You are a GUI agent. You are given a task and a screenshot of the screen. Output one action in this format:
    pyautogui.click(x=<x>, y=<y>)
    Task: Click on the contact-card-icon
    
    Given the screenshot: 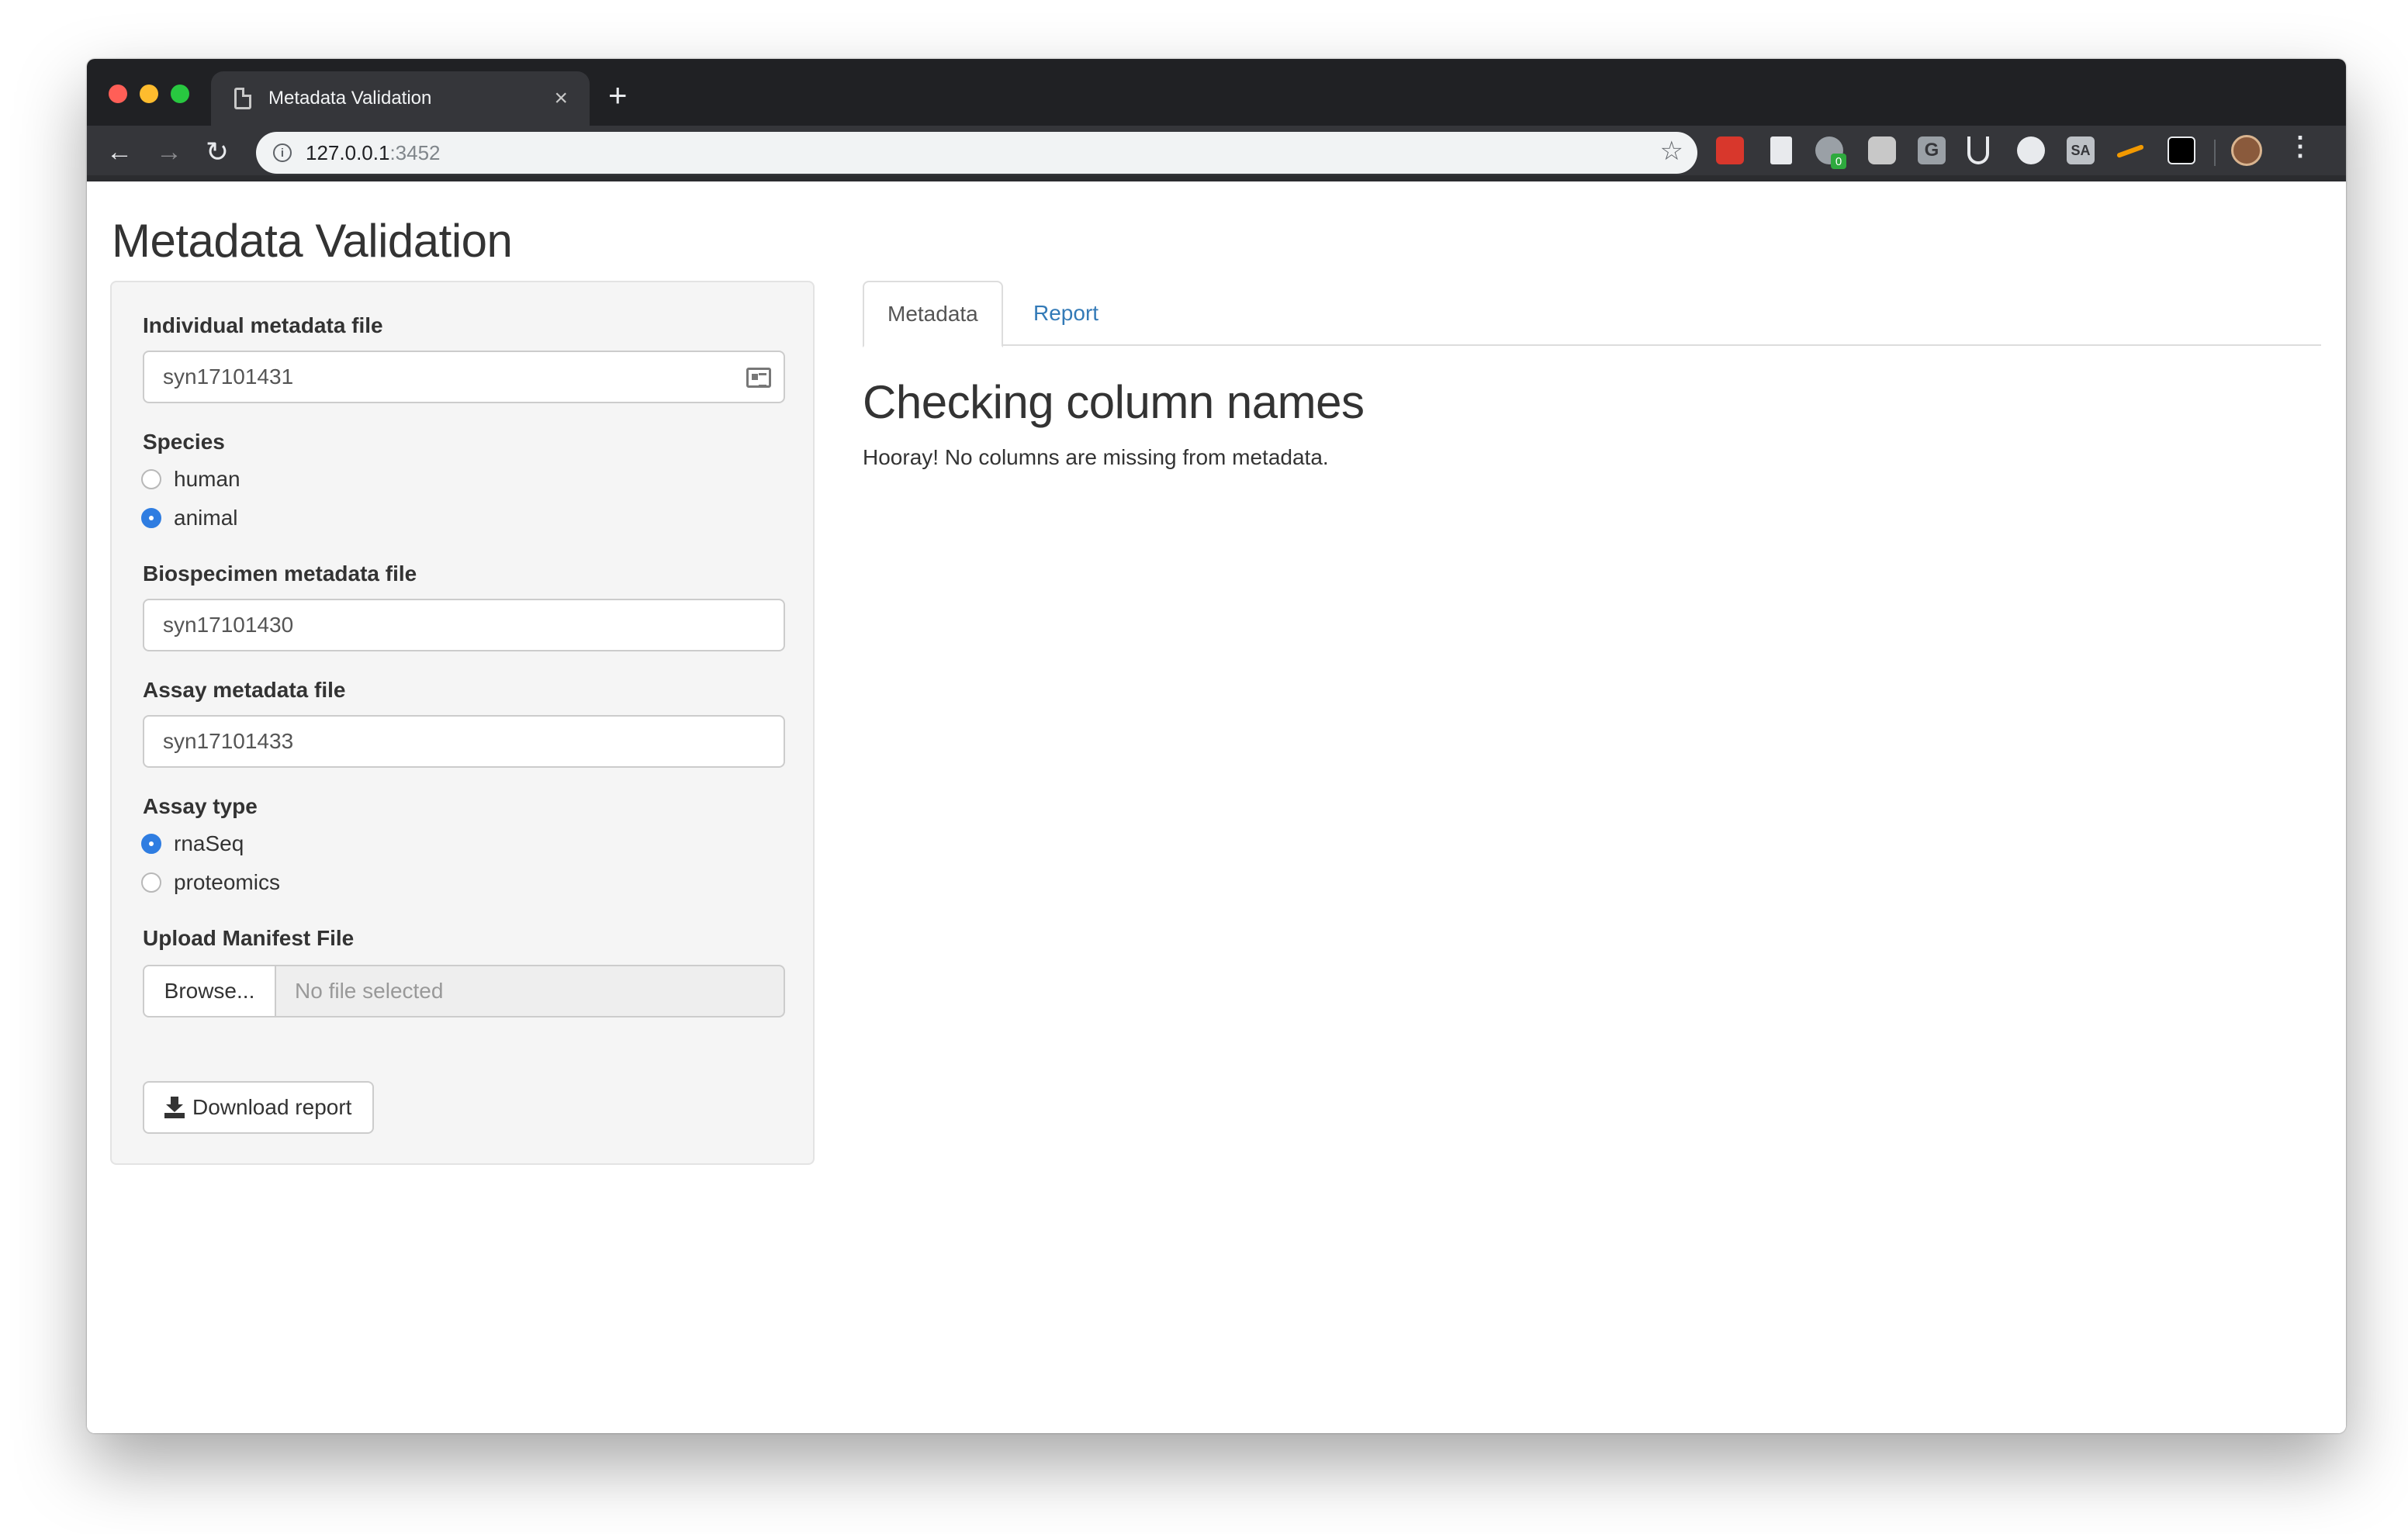 What is the action you would take?
    pyautogui.click(x=759, y=378)
    